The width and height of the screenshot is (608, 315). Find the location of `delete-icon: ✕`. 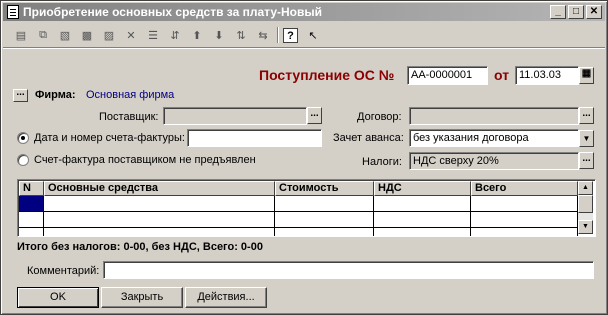

delete-icon: ✕ is located at coordinates (131, 35).